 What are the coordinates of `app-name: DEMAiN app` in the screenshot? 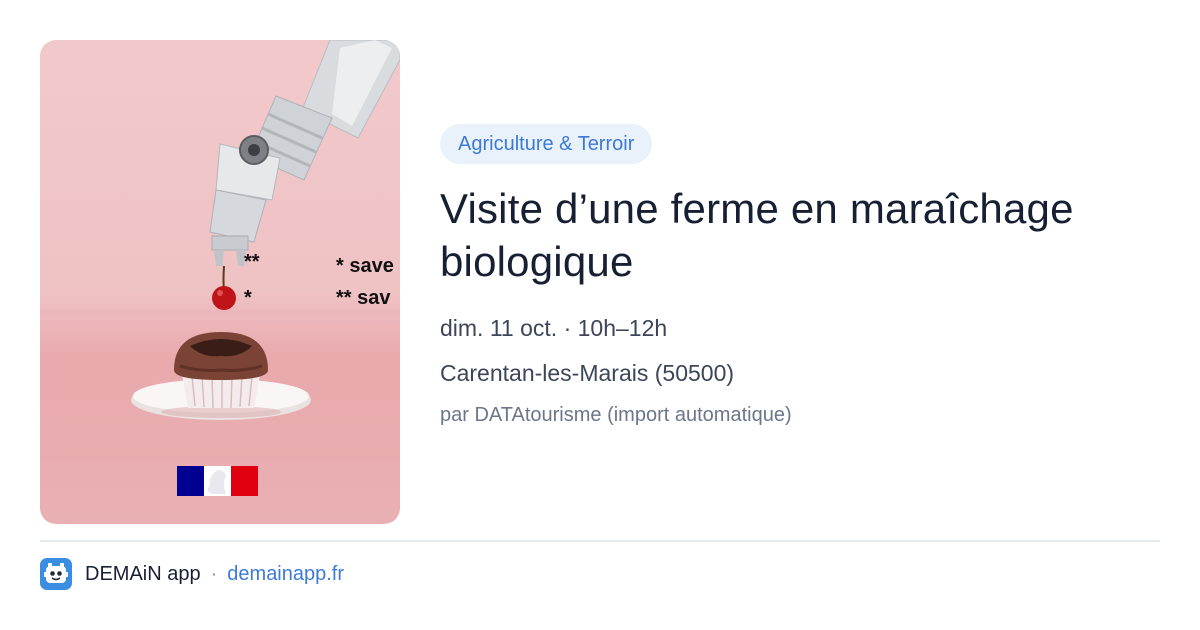 It's located at (143, 573).